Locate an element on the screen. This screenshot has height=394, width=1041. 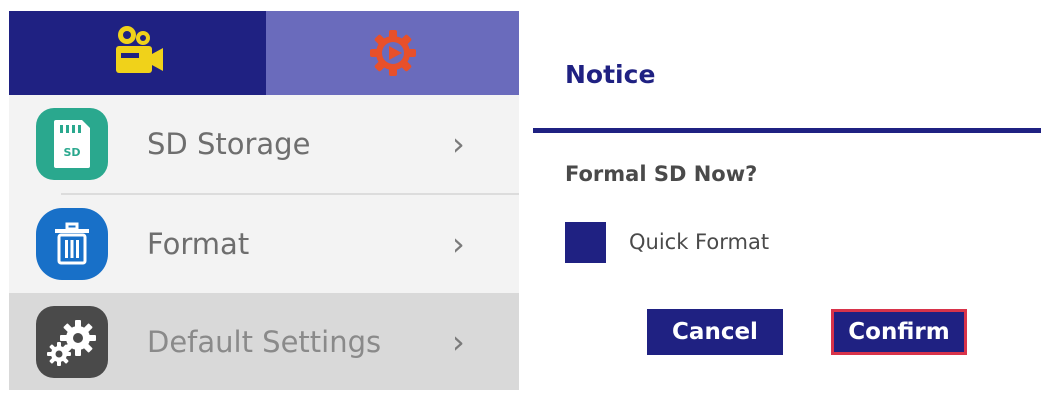
tab-settings is located at coordinates (392, 53).